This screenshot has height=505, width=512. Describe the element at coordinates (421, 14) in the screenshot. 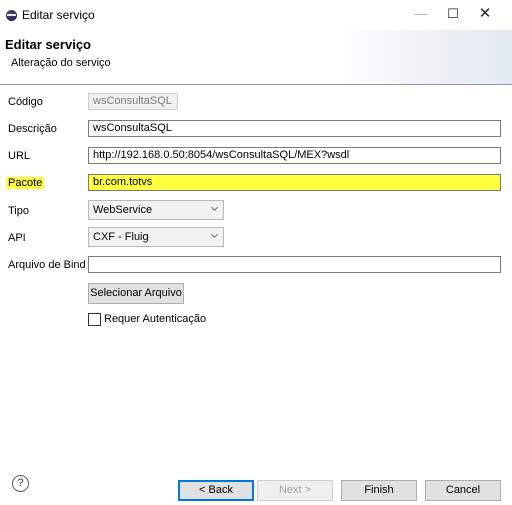

I see `minimize-button: —` at that location.